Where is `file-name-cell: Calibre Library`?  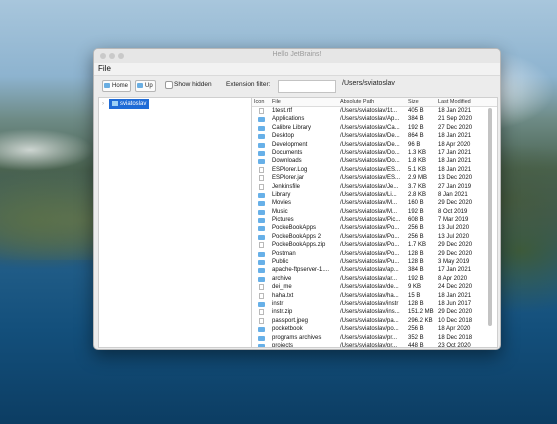 file-name-cell: Calibre Library is located at coordinates (292, 127).